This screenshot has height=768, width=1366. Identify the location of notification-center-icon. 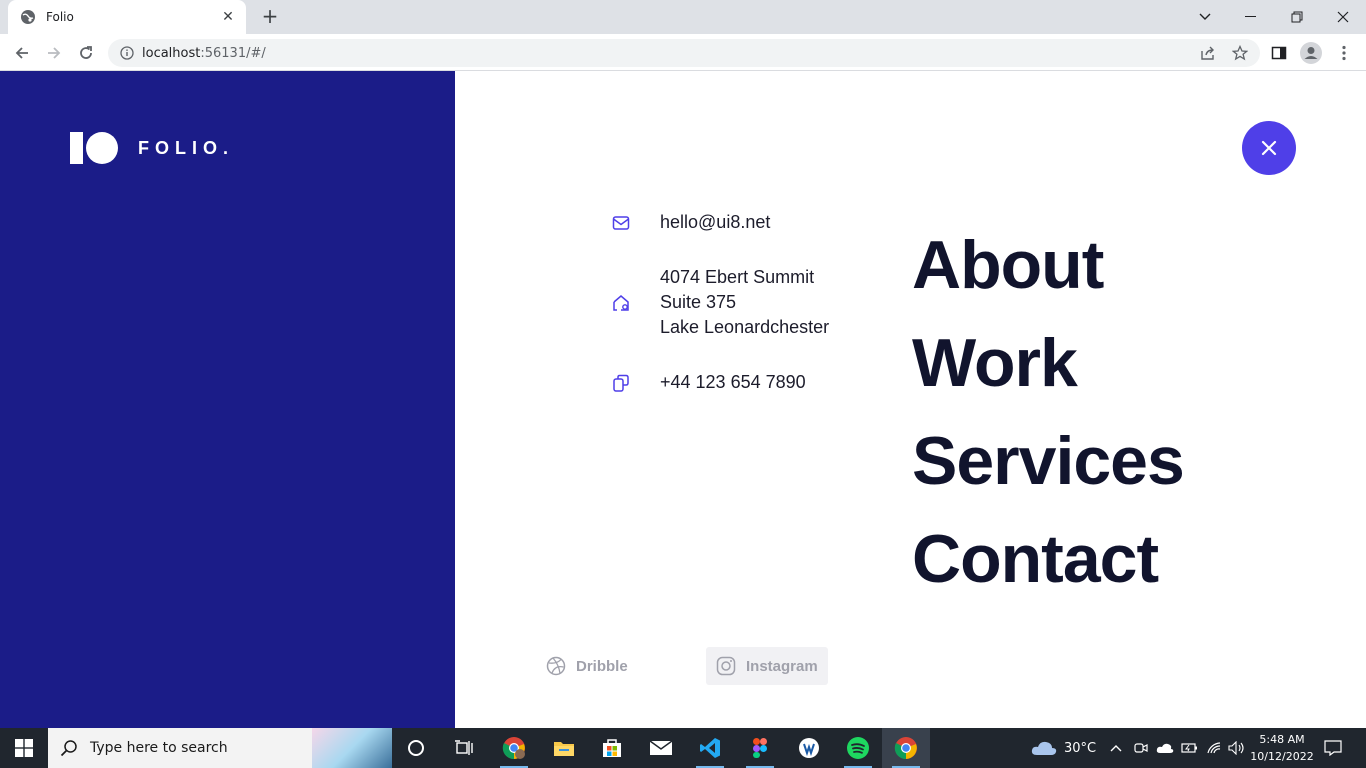
(1333, 748).